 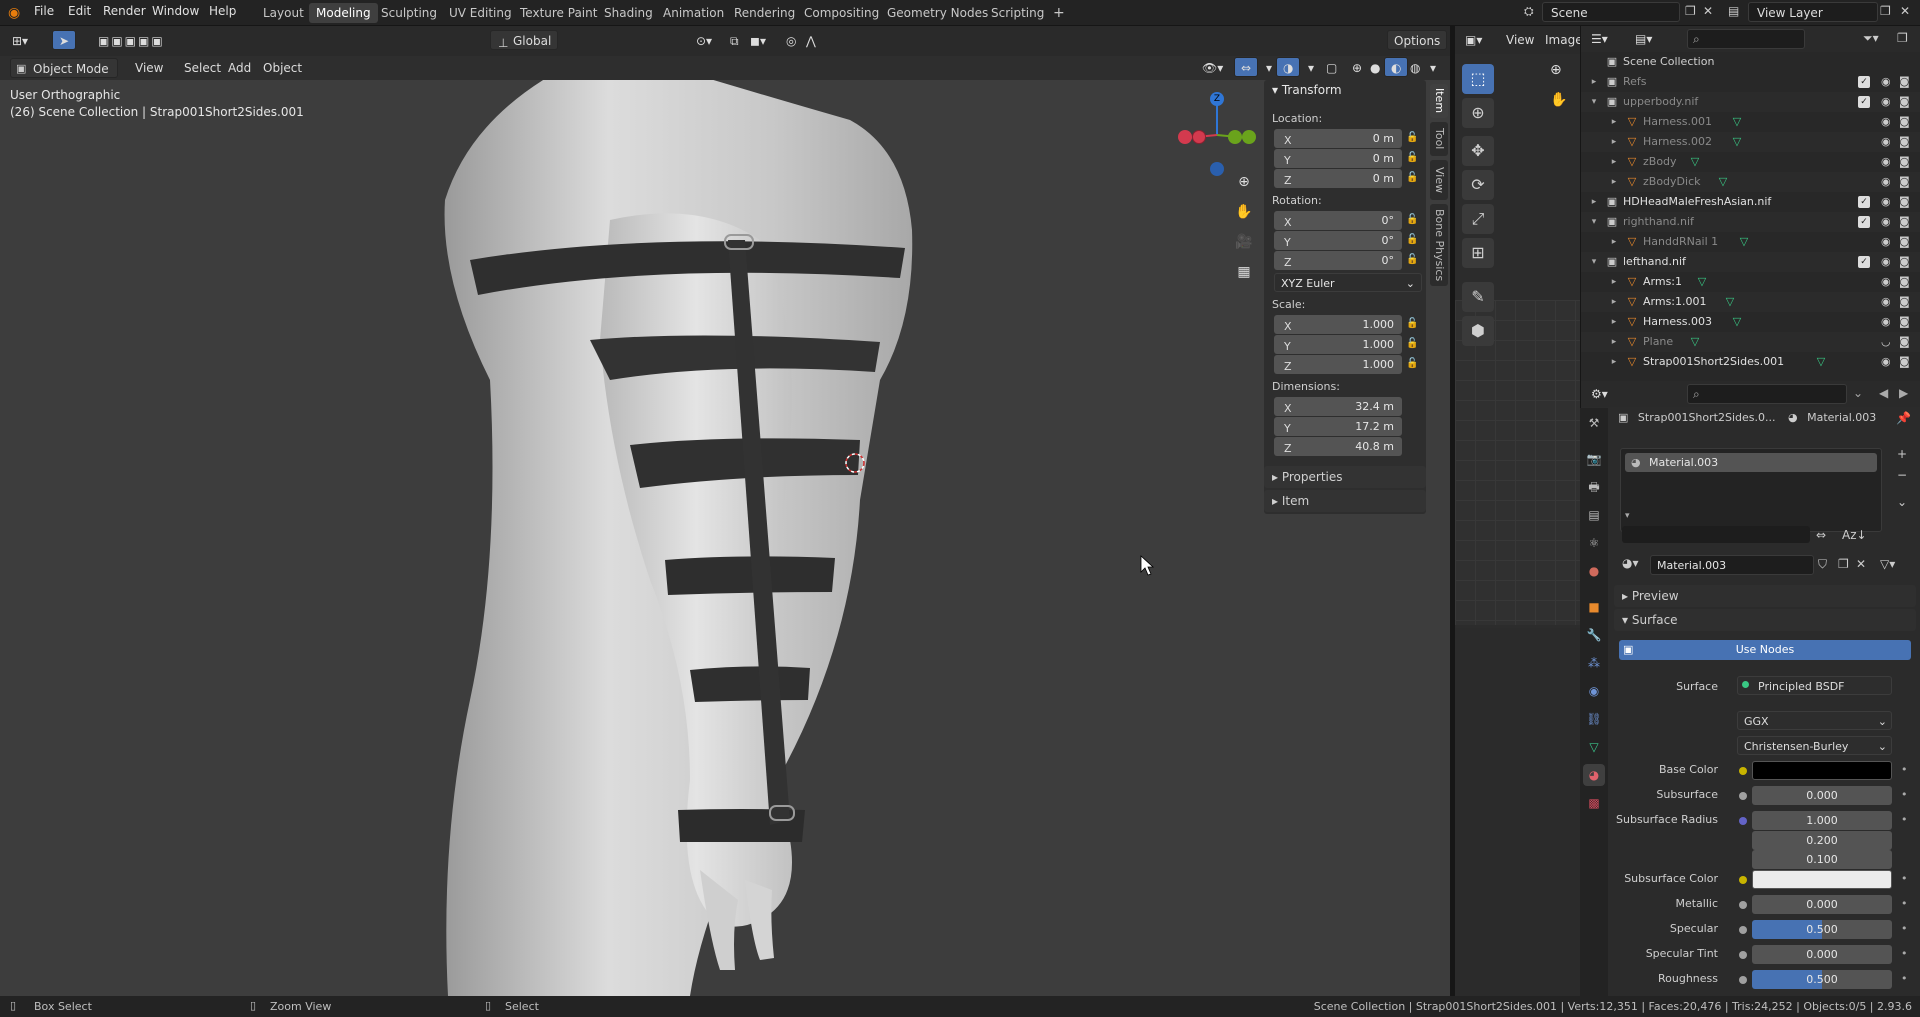 I want to click on image-editor-canvas: ⬚ ⊕ ✥ ⟳ ⤢ ⊞ ✎ ⬢ ⊕ ✋, so click(x=1517, y=341).